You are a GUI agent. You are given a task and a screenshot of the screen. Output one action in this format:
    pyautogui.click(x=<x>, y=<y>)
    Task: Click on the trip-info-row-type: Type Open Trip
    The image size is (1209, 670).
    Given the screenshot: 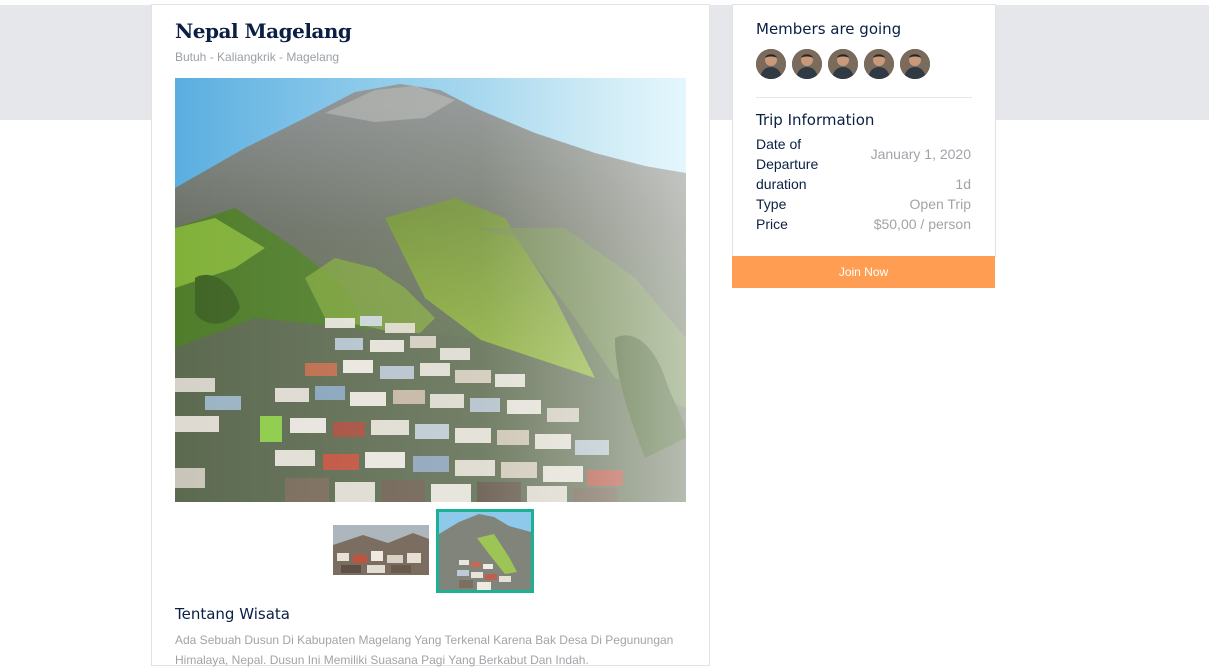 What is the action you would take?
    pyautogui.click(x=863, y=204)
    